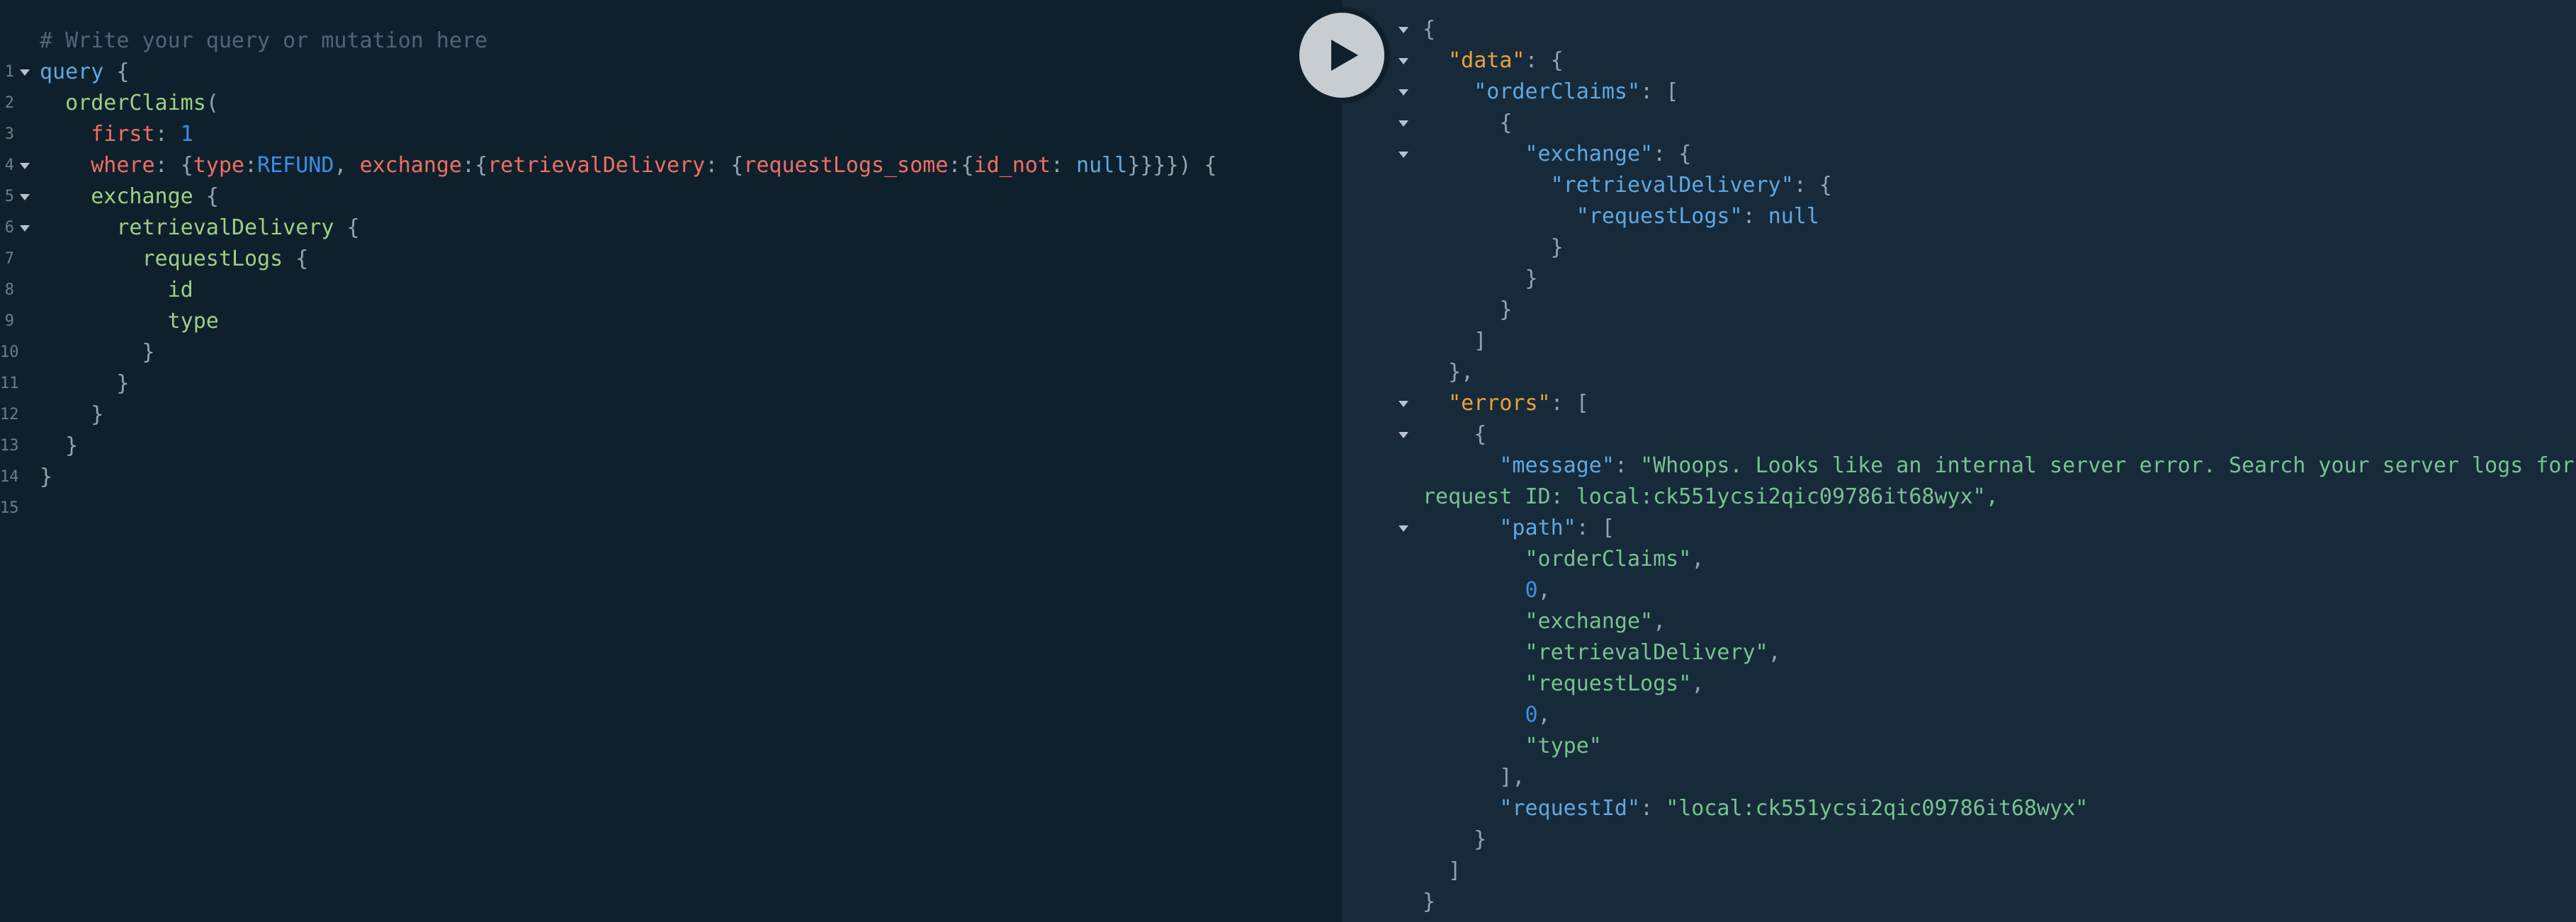 This screenshot has height=922, width=2576. What do you see at coordinates (671, 364) in the screenshot?
I see `query-line-11: 11 }` at bounding box center [671, 364].